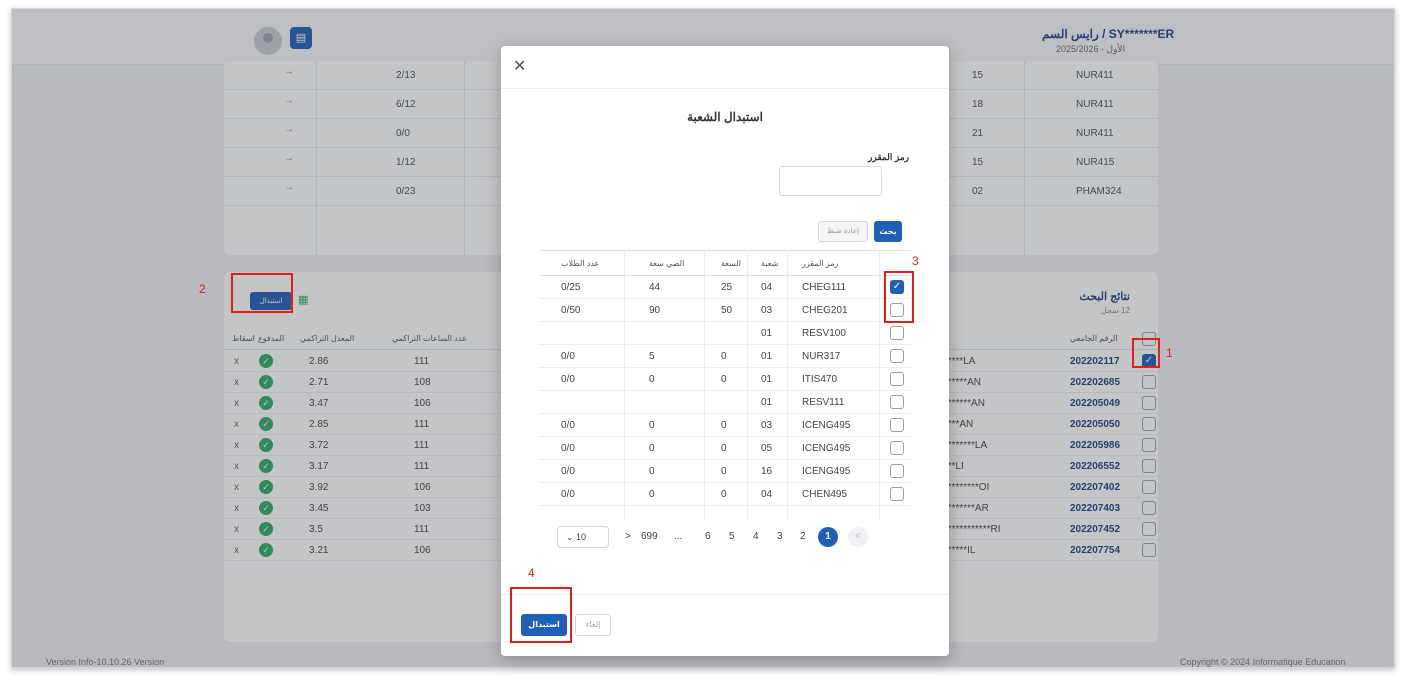 The image size is (1405, 680). What do you see at coordinates (828, 537) in the screenshot?
I see `page-1: 1` at bounding box center [828, 537].